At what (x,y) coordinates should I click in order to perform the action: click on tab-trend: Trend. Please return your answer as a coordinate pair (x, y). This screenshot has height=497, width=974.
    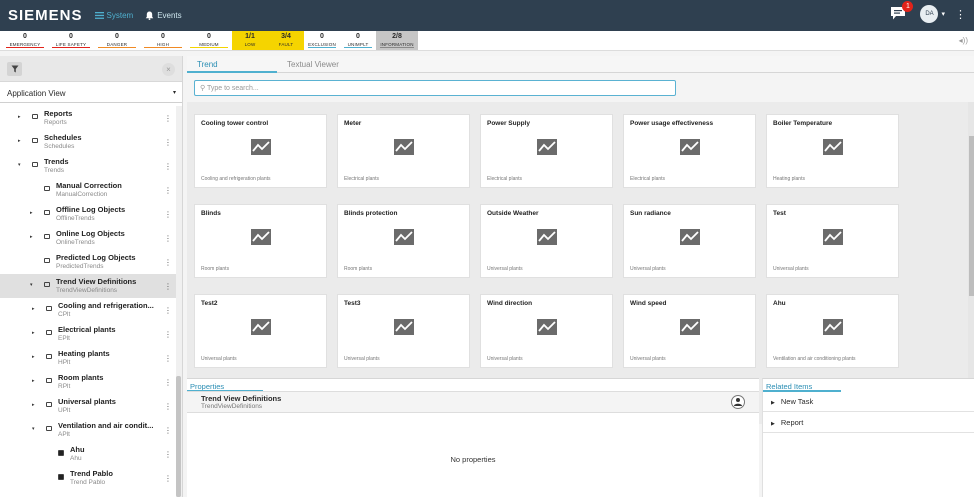
    Looking at the image, I should click on (232, 64).